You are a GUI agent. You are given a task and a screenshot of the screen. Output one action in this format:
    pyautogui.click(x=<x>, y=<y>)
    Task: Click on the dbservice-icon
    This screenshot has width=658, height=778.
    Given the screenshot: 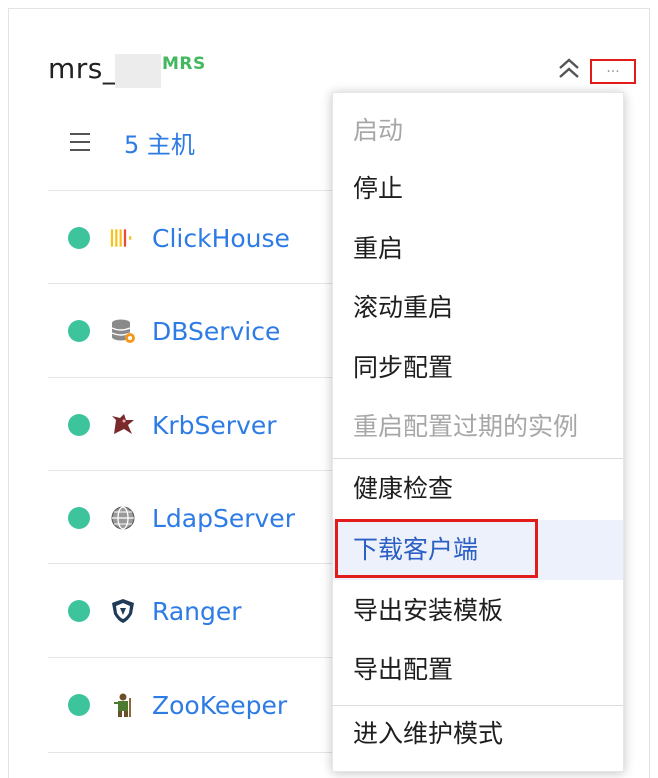 What is the action you would take?
    pyautogui.click(x=123, y=331)
    